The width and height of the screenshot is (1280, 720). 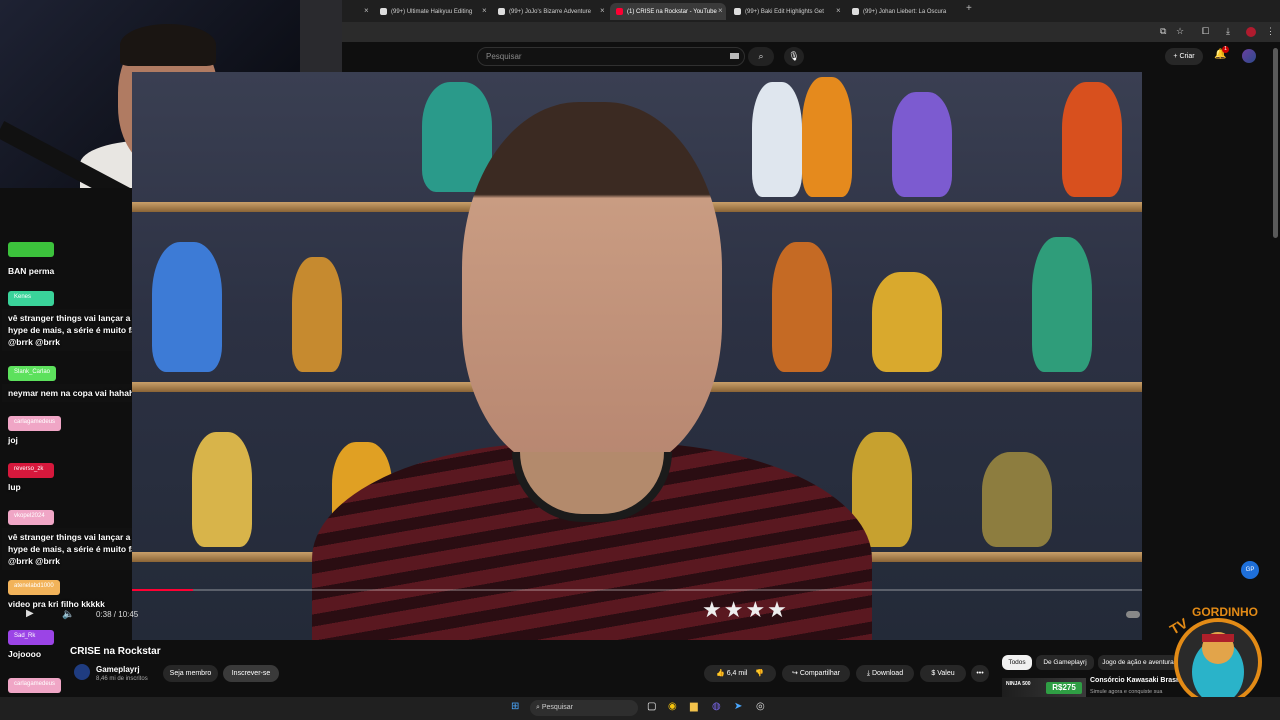 I want to click on extensions-icon: ⧠, so click(x=1205, y=31).